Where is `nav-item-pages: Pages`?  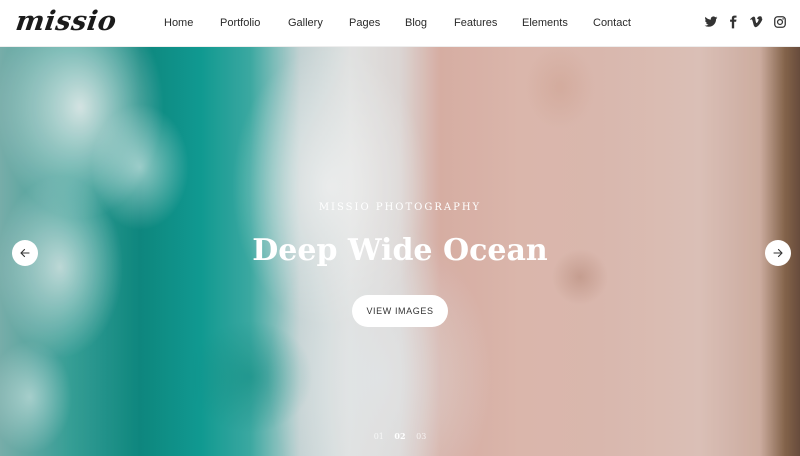 nav-item-pages: Pages is located at coordinates (364, 23).